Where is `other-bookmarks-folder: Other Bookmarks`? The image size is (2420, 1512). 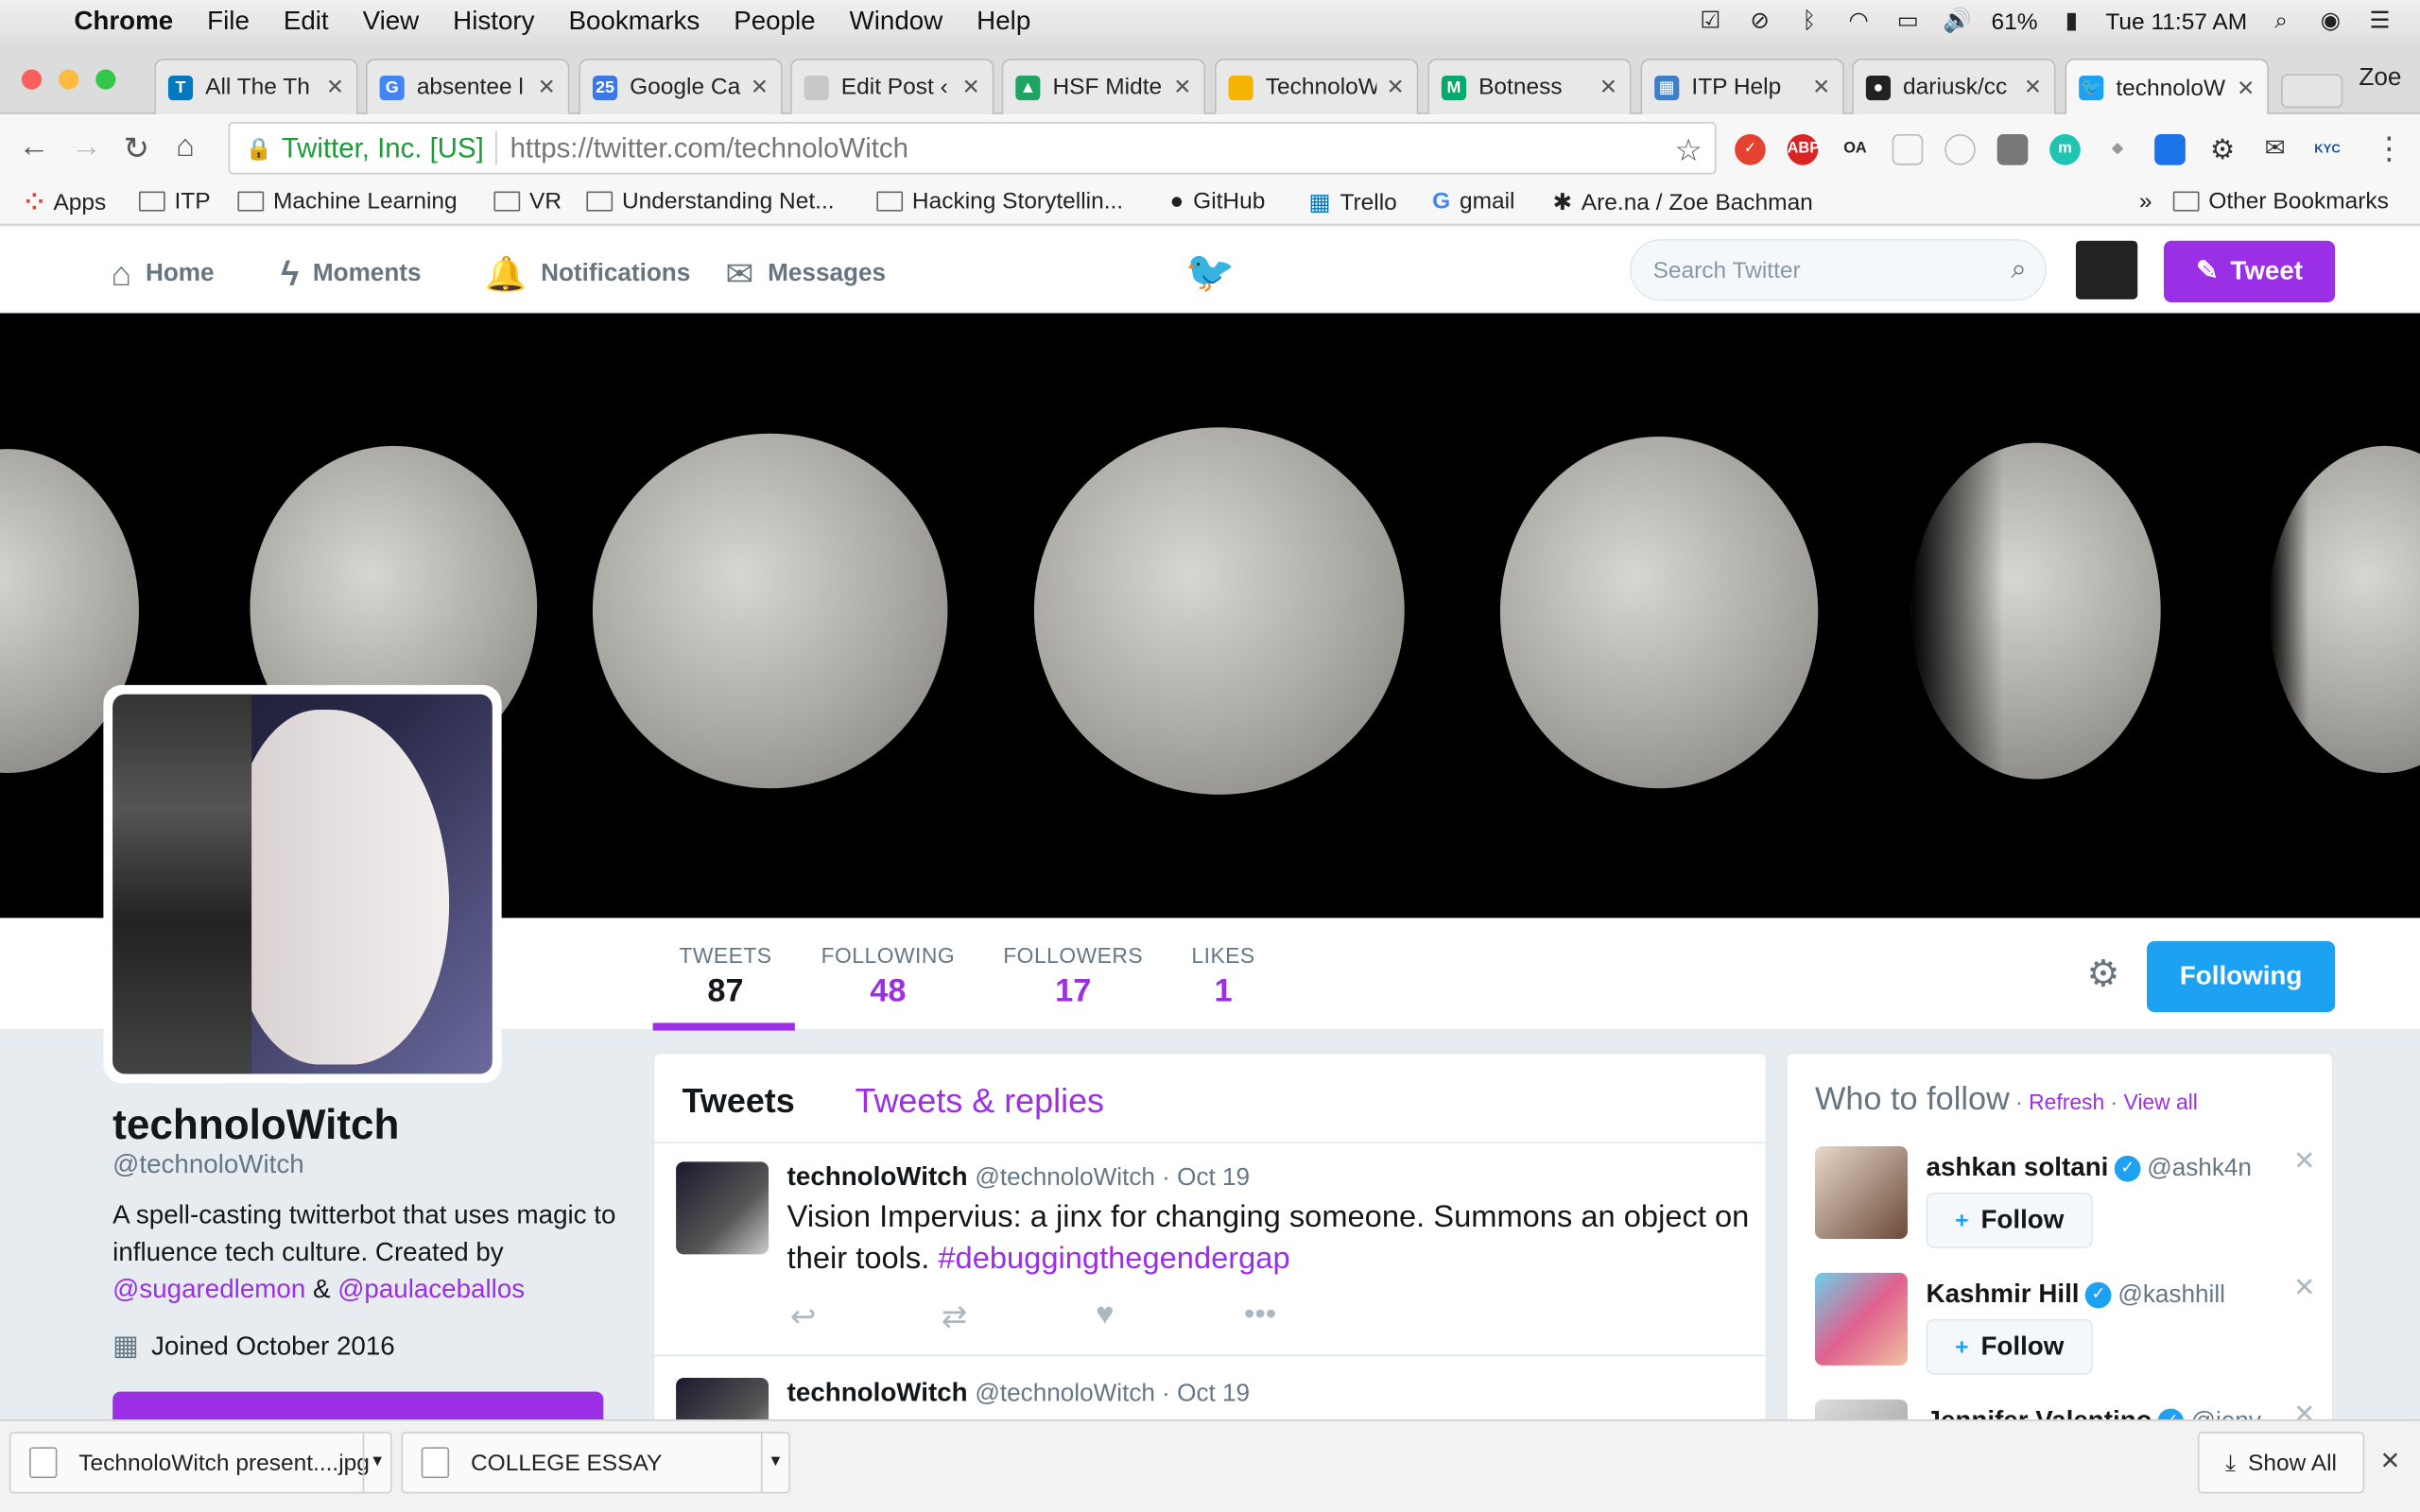 other-bookmarks-folder: Other Bookmarks is located at coordinates (2280, 201).